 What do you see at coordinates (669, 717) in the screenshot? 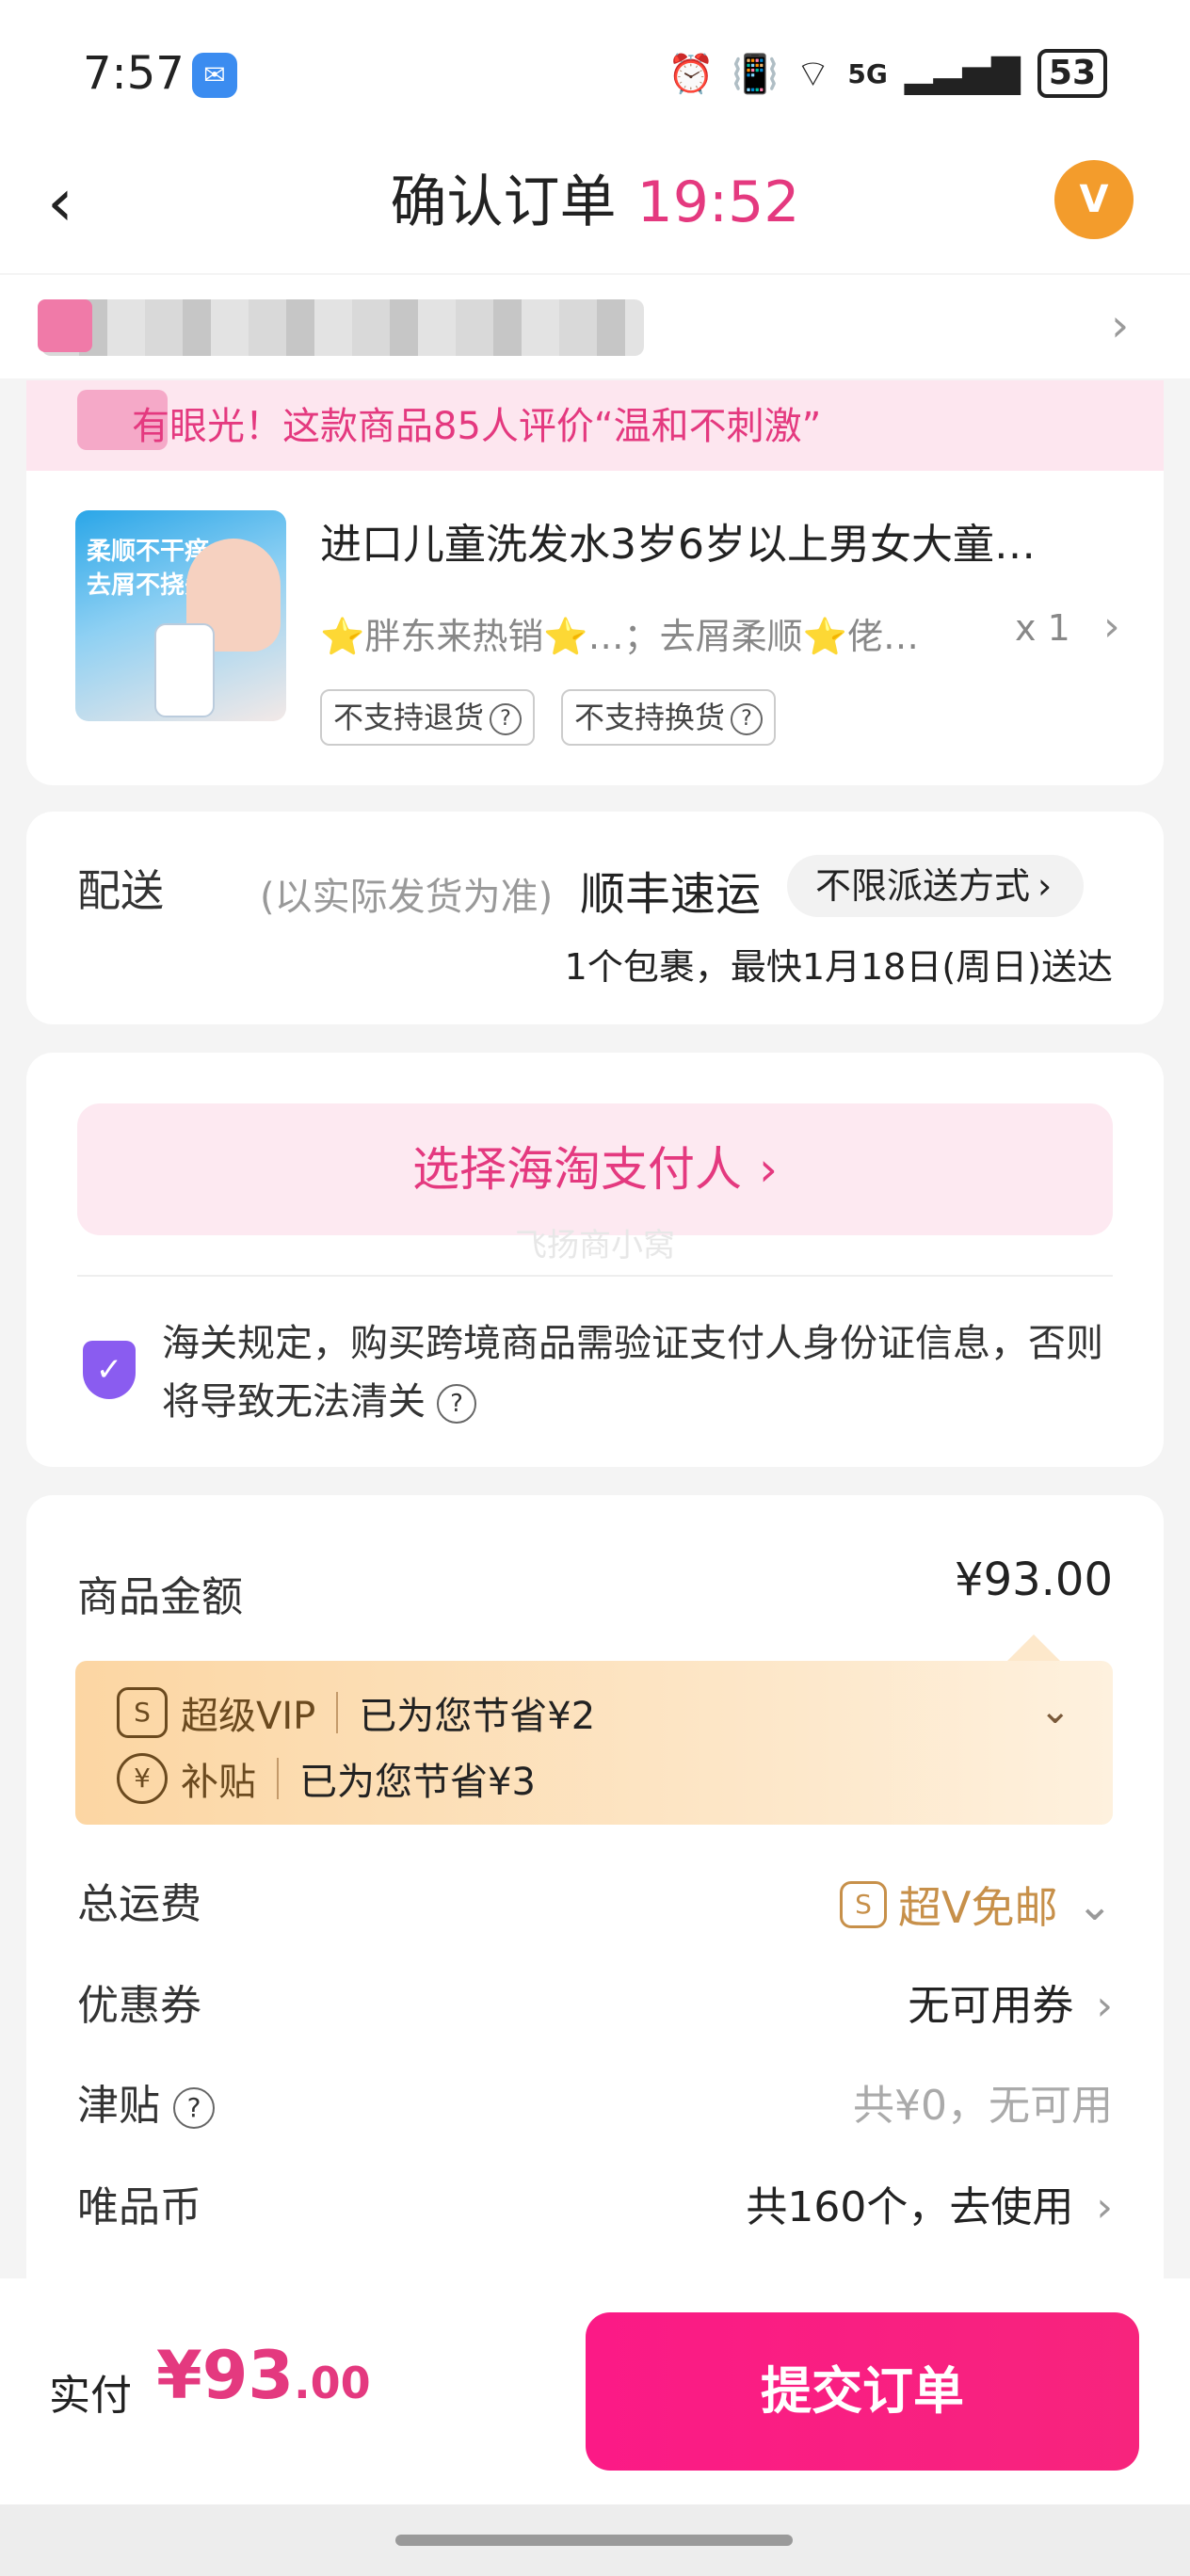
I see `no-exchange-badge: 不支持换货?` at bounding box center [669, 717].